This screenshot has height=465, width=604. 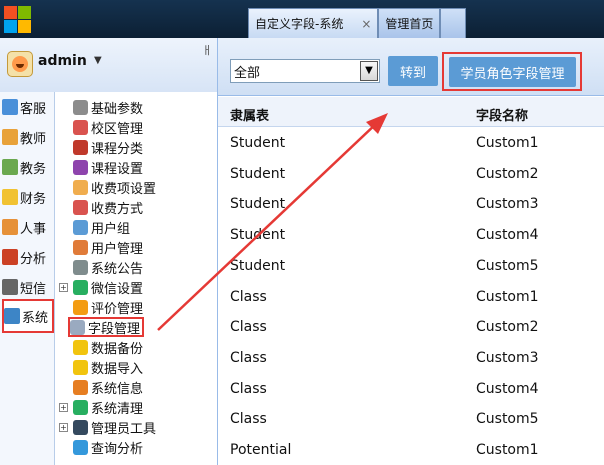 I want to click on tree-item-label: 数据导入, so click(x=117, y=369).